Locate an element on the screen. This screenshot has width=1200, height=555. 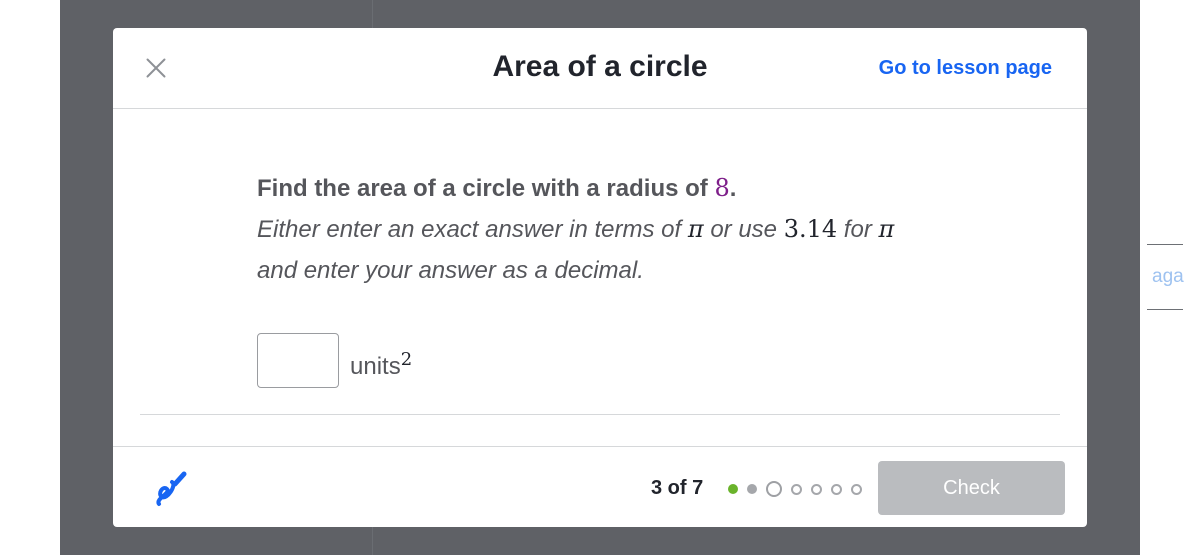
modal-footer: 3 of 7 Check is located at coordinates (600, 486).